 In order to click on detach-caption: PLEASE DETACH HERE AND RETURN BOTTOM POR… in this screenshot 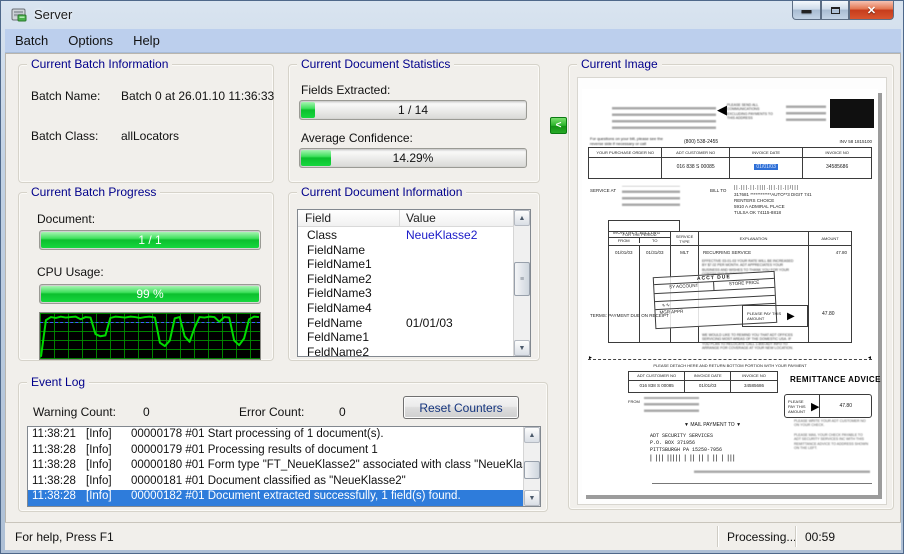, I will do `click(730, 365)`.